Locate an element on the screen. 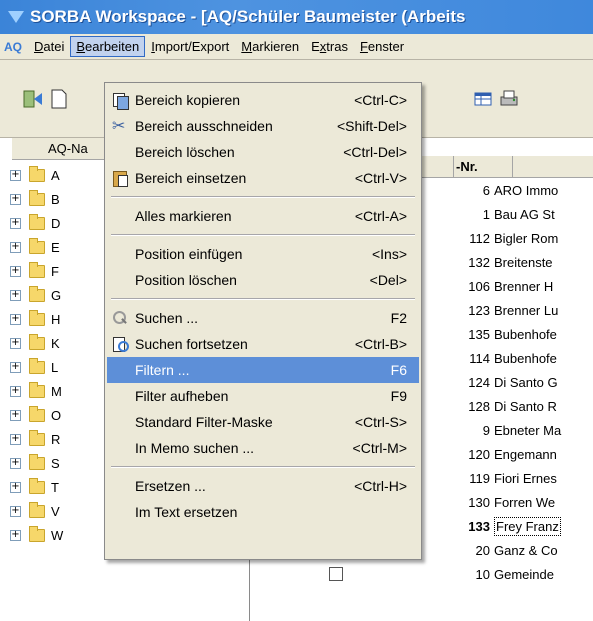 The image size is (593, 621). menu-item-suchen: Suchen ... F2 is located at coordinates (263, 318).